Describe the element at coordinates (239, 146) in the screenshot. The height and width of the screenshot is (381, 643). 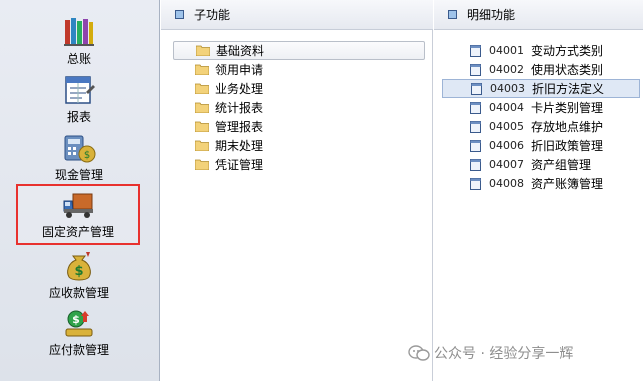
I see `folder-label: 期末处理` at that location.